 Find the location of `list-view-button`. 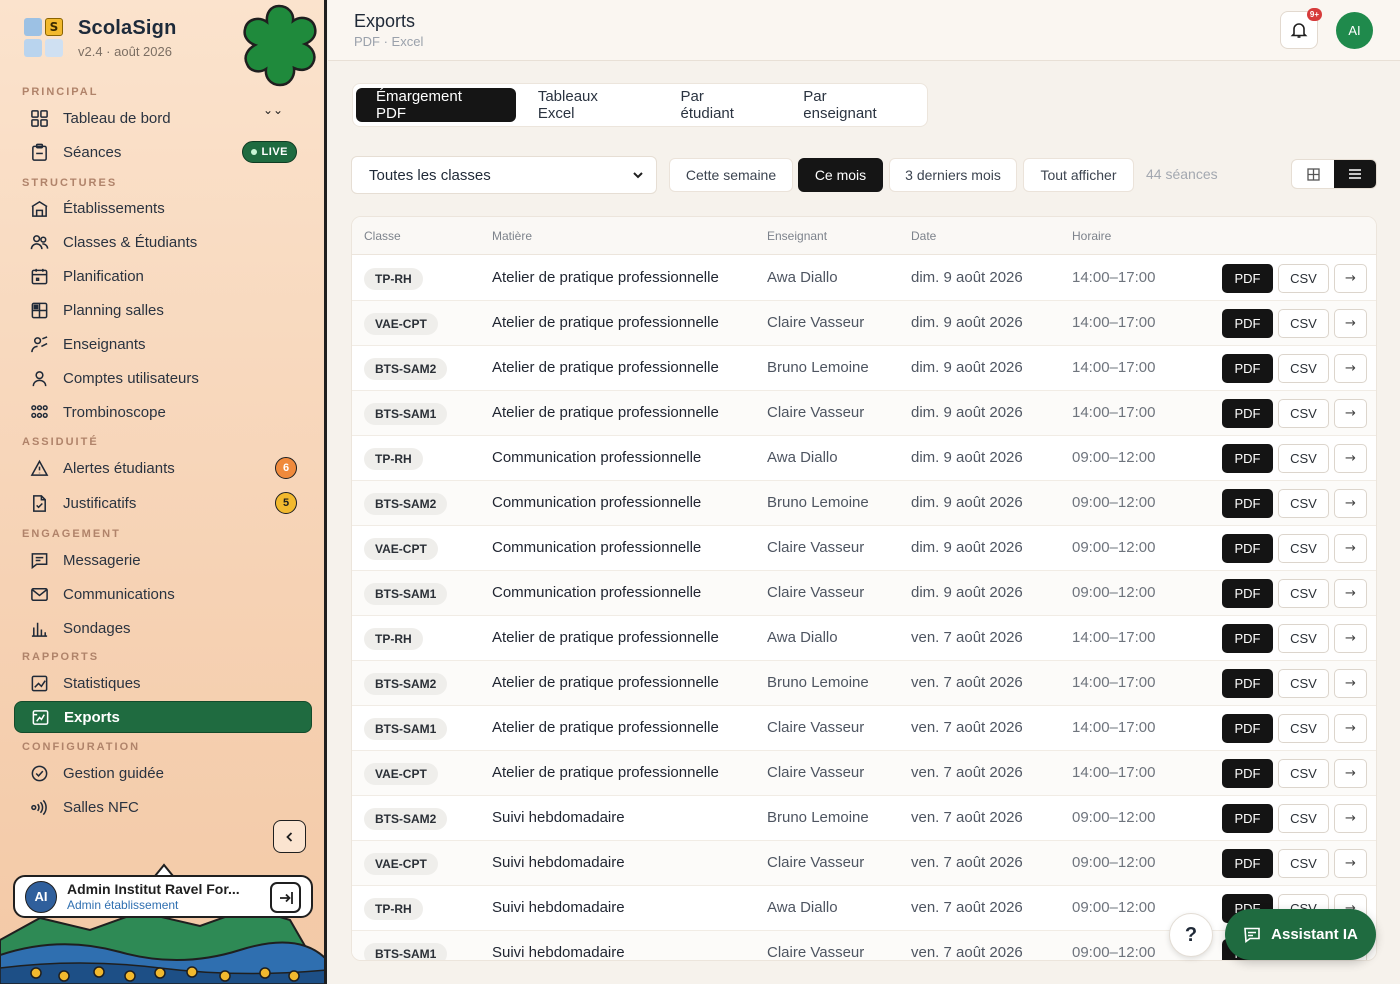

list-view-button is located at coordinates (1355, 174).